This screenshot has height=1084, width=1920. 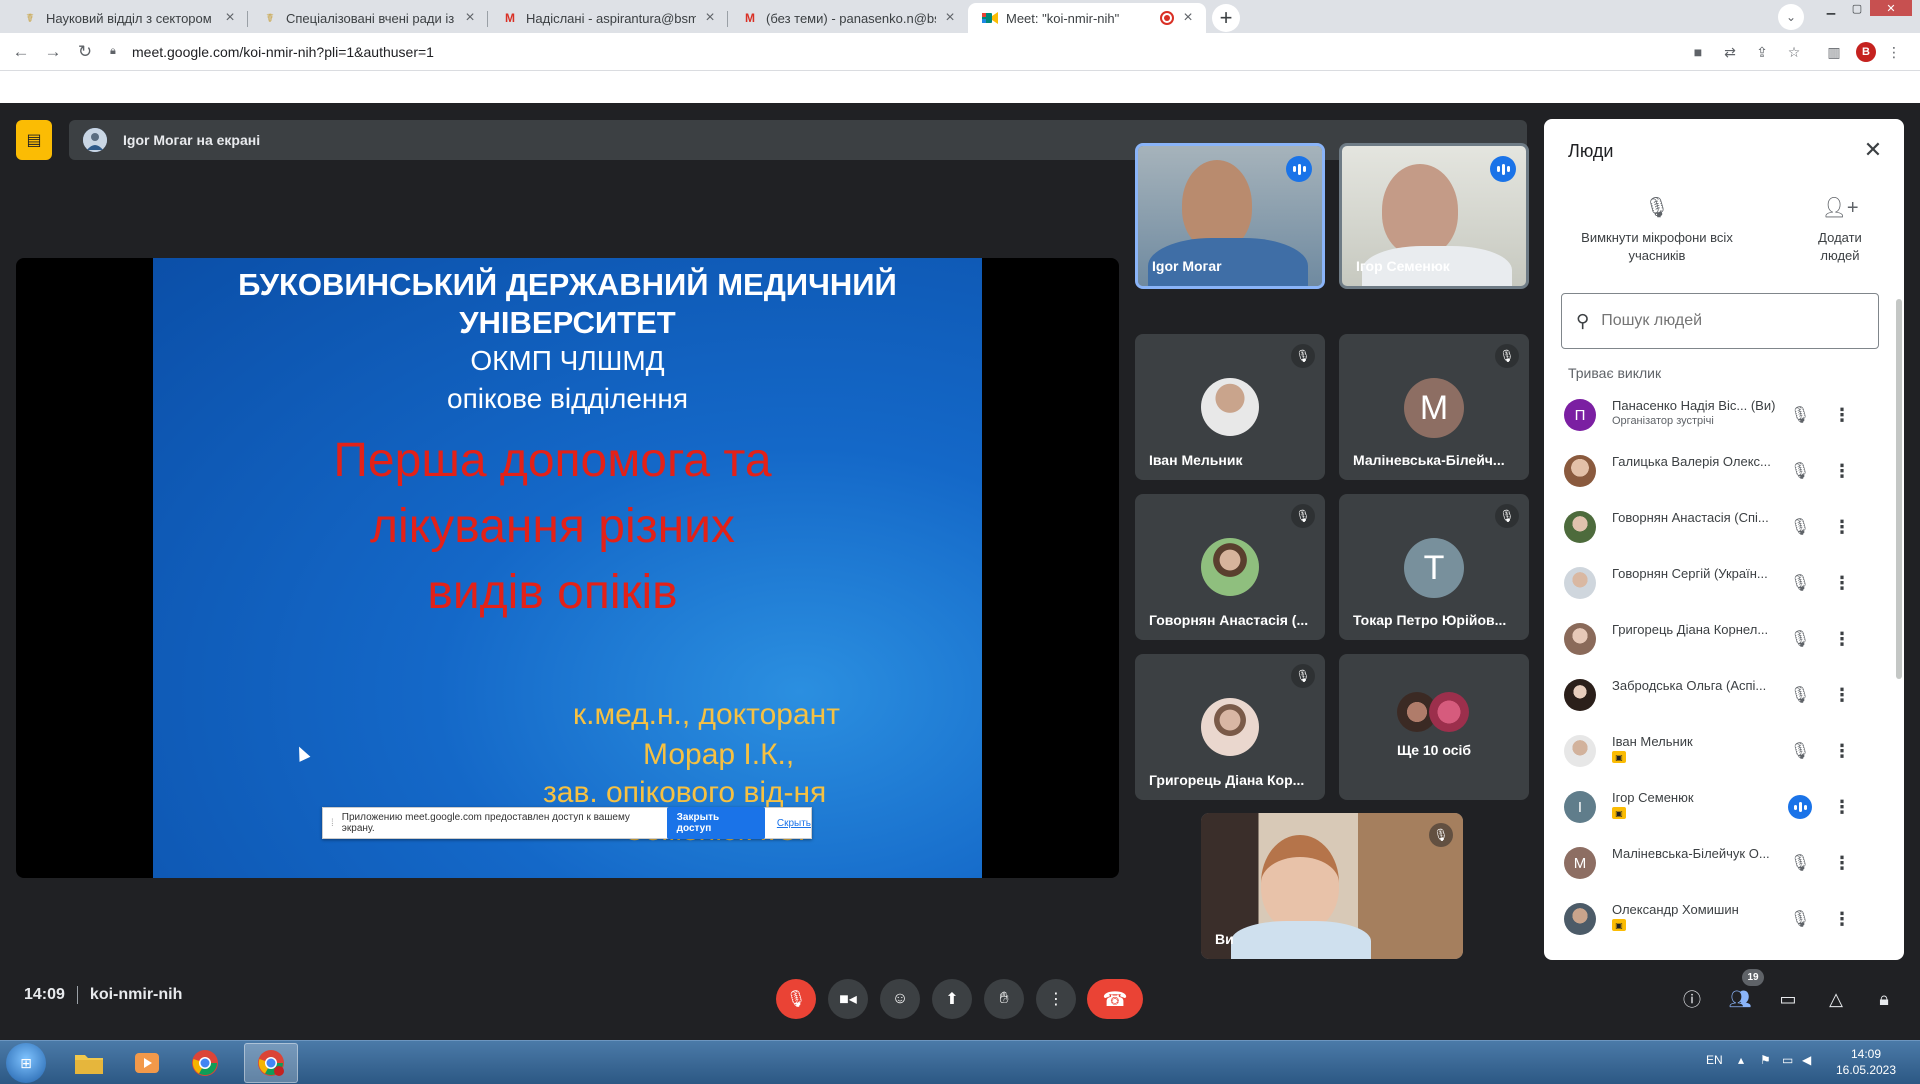 What do you see at coordinates (1434, 216) in the screenshot?
I see `participant-tile: Ігор Семенюк` at bounding box center [1434, 216].